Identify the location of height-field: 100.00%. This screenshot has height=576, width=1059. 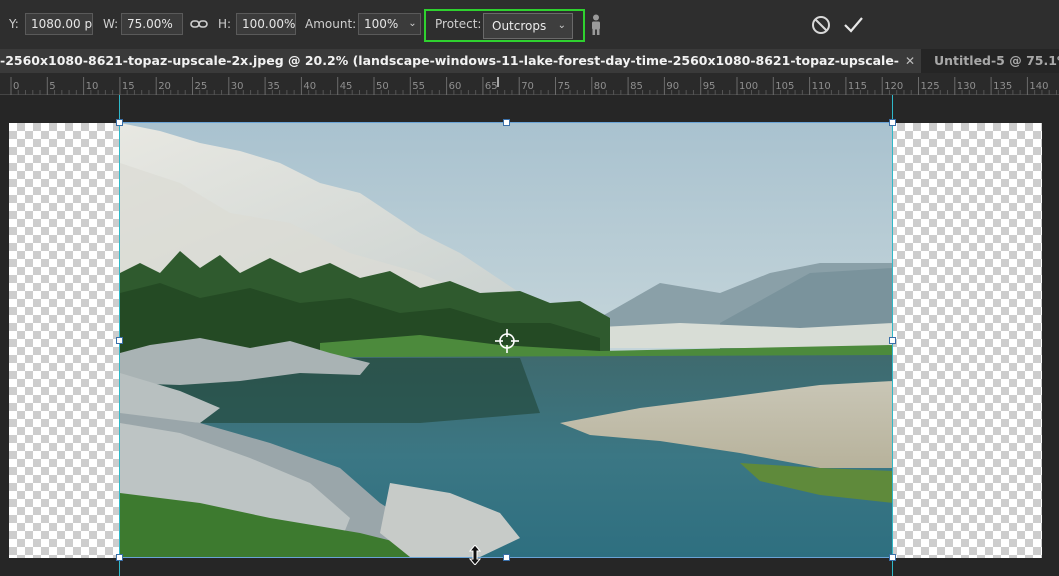
(266, 24).